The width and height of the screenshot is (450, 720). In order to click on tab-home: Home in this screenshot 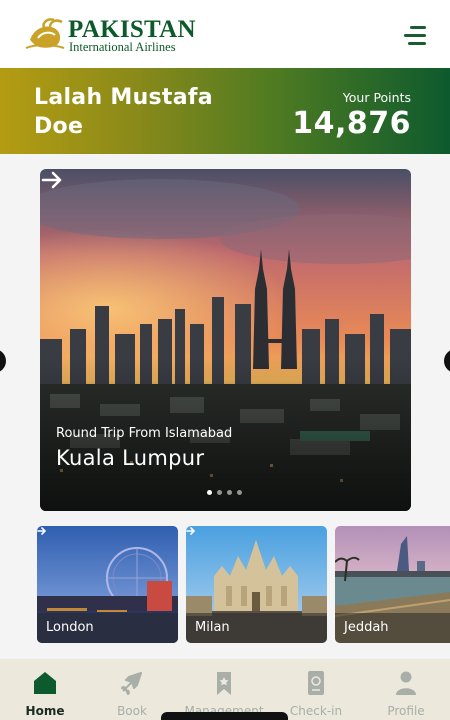, I will do `click(45, 689)`.